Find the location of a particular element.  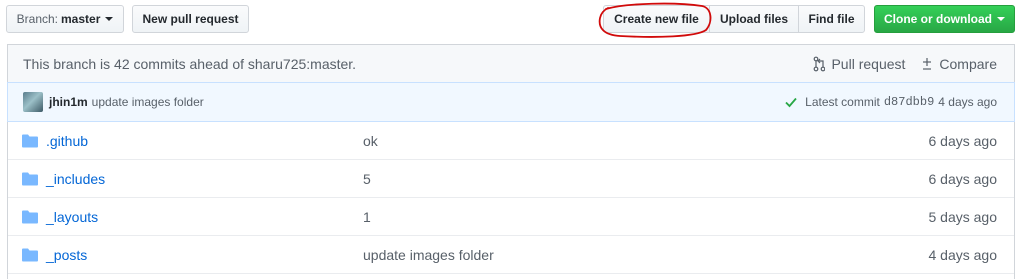

check-icon is located at coordinates (791, 102).